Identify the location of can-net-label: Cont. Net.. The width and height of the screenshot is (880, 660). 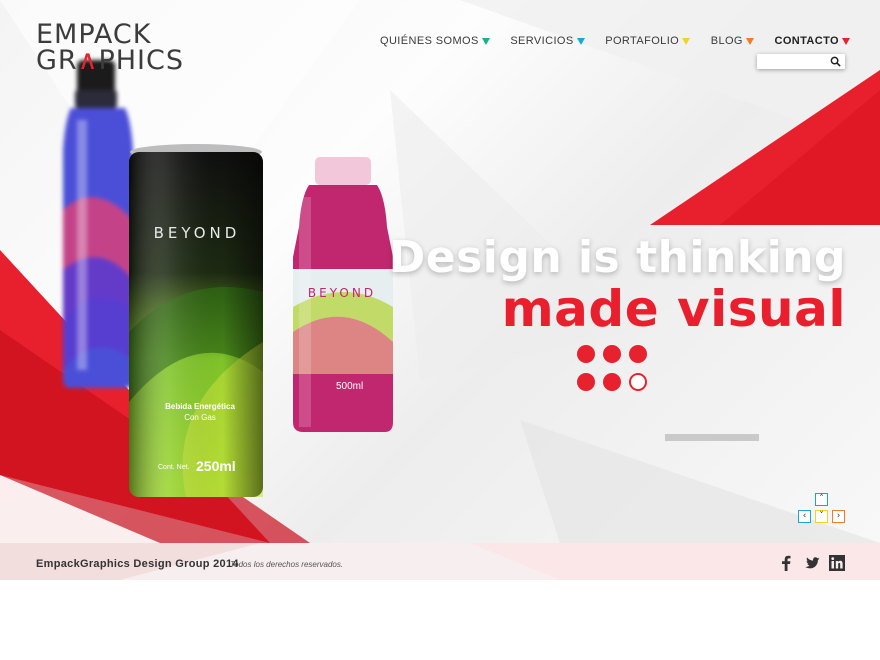
(174, 467).